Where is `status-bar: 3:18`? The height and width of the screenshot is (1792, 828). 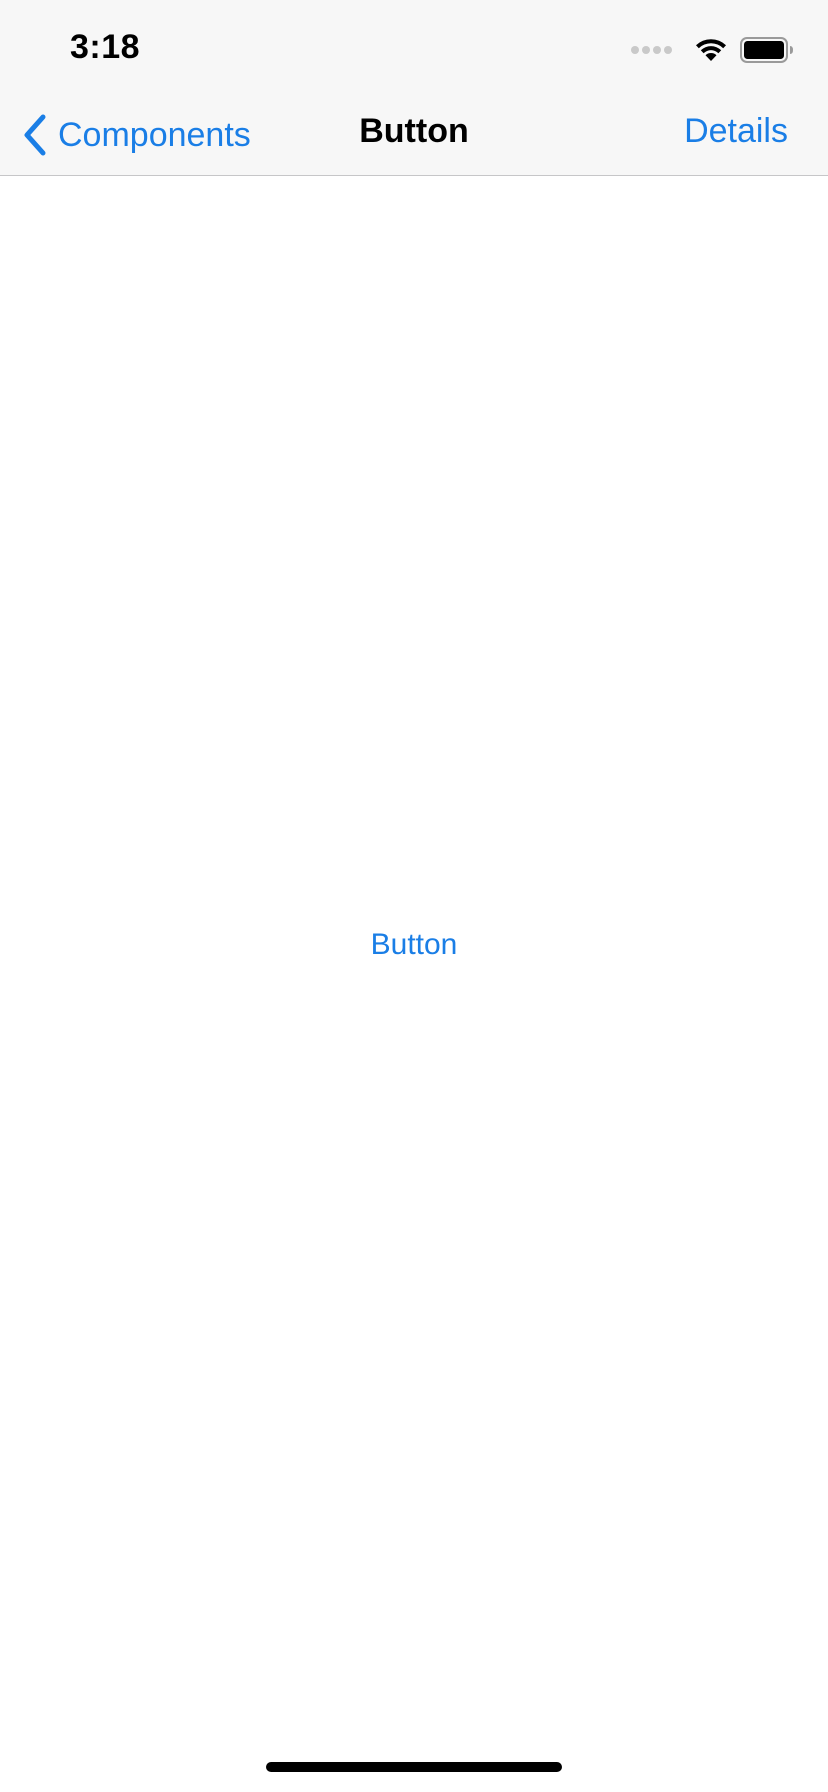 status-bar: 3:18 is located at coordinates (414, 48).